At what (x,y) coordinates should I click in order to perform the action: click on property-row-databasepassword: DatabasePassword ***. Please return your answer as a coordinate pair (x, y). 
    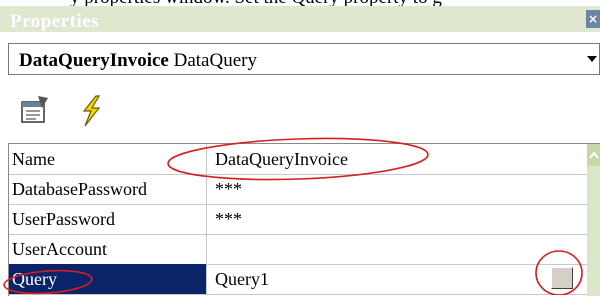
    Looking at the image, I should click on (298, 189).